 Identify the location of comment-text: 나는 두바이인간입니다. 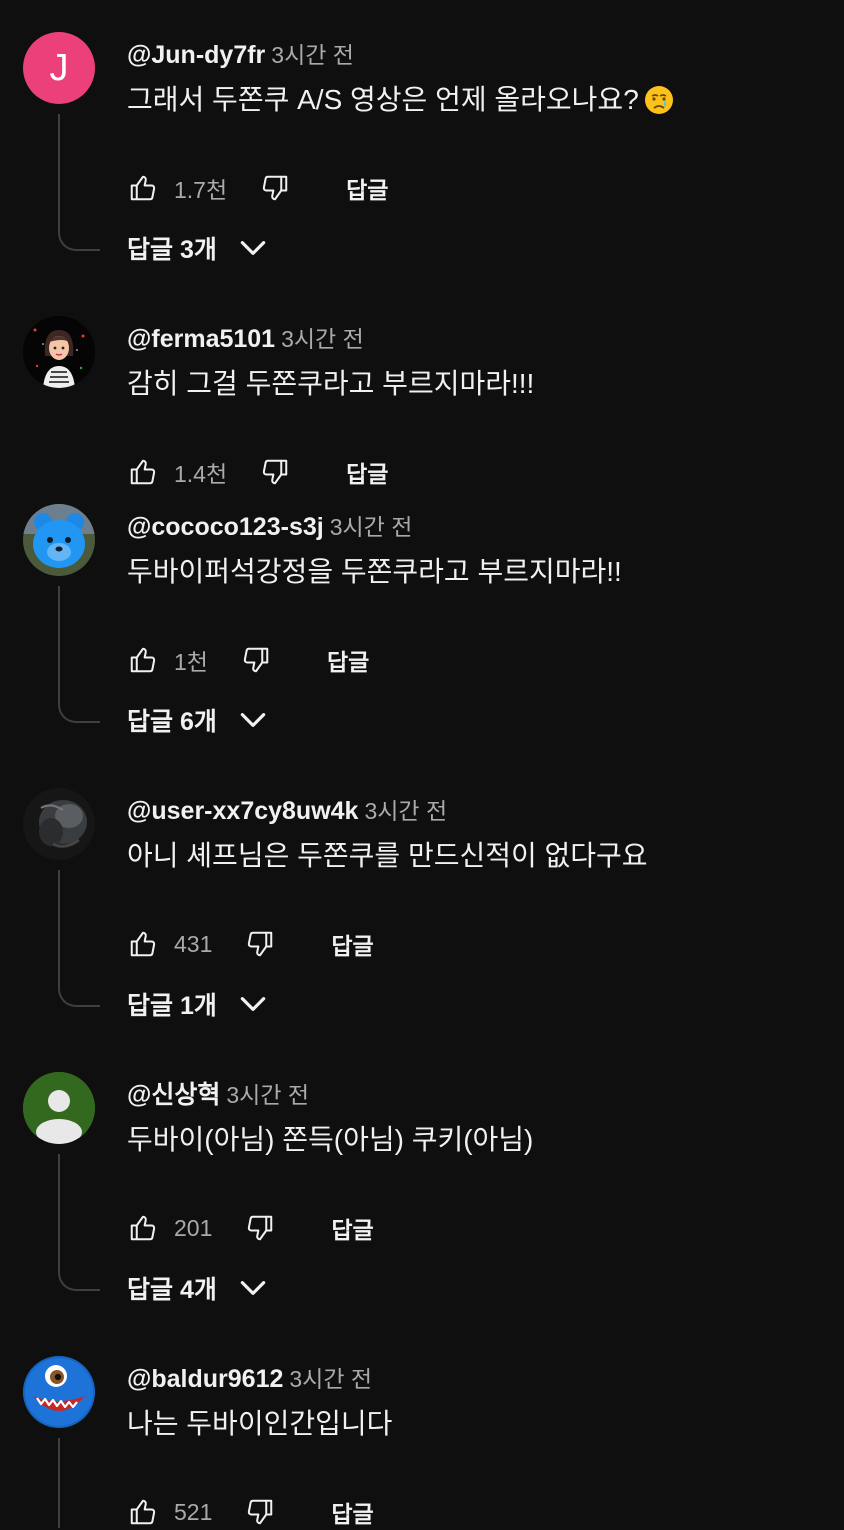
(259, 1424).